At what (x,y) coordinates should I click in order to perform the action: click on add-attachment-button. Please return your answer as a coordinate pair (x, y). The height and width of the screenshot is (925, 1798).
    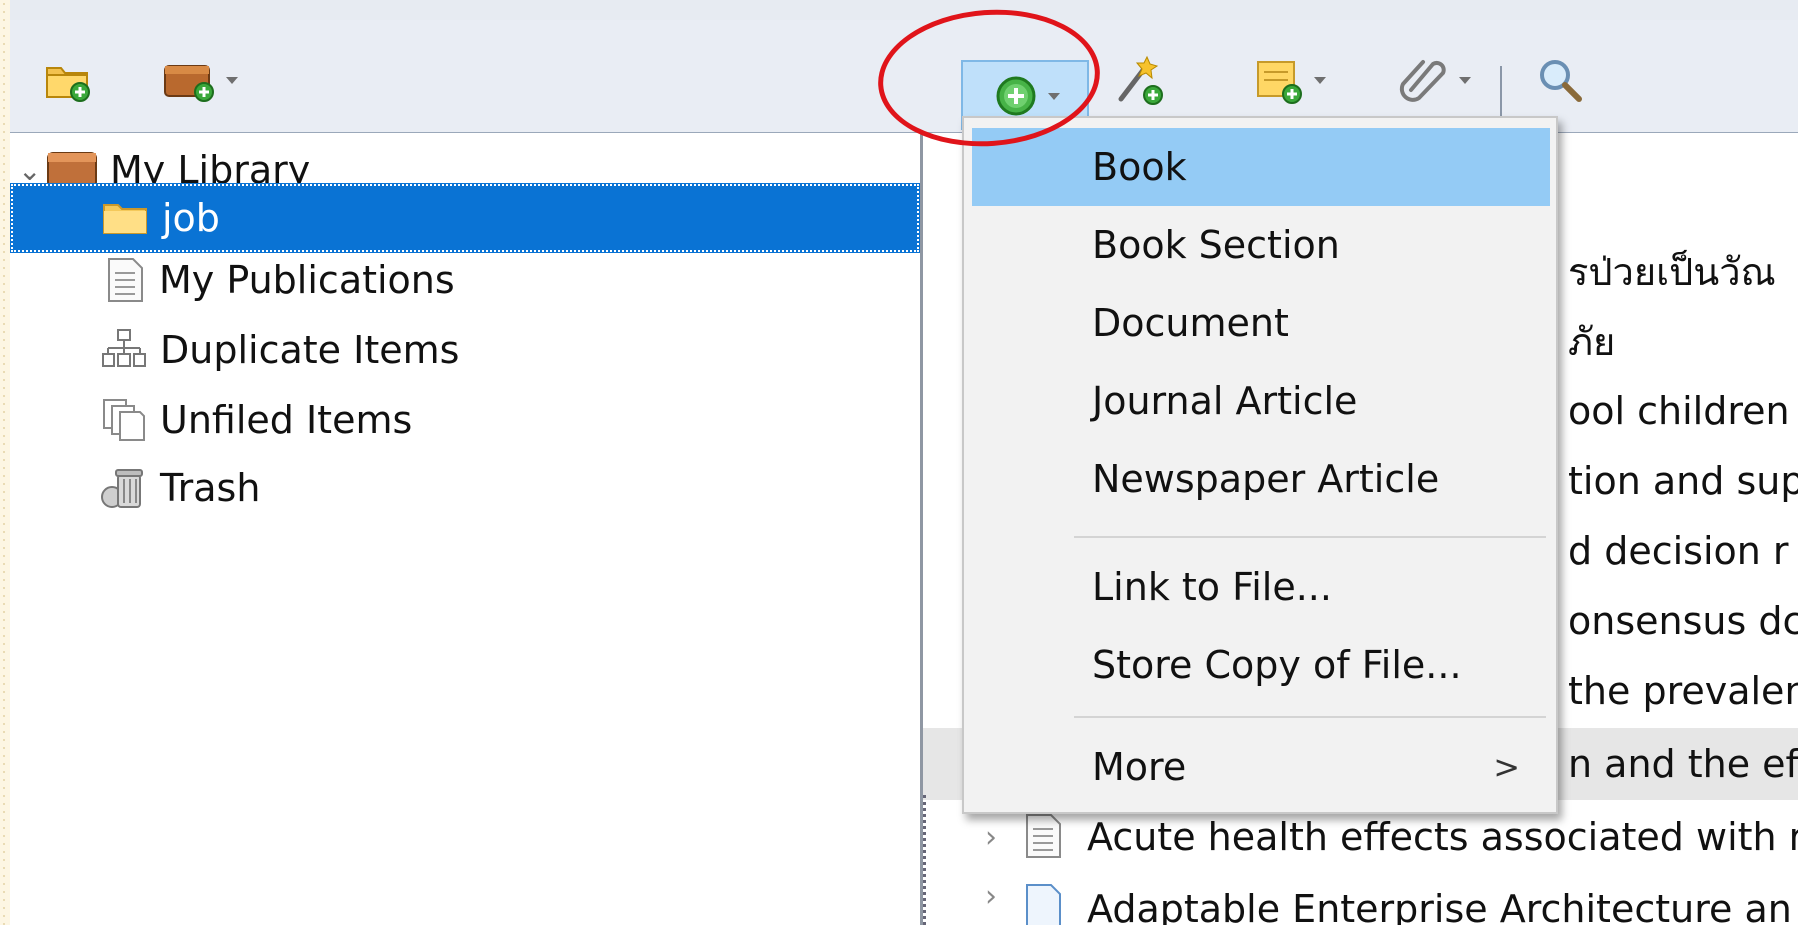
    Looking at the image, I should click on (1435, 80).